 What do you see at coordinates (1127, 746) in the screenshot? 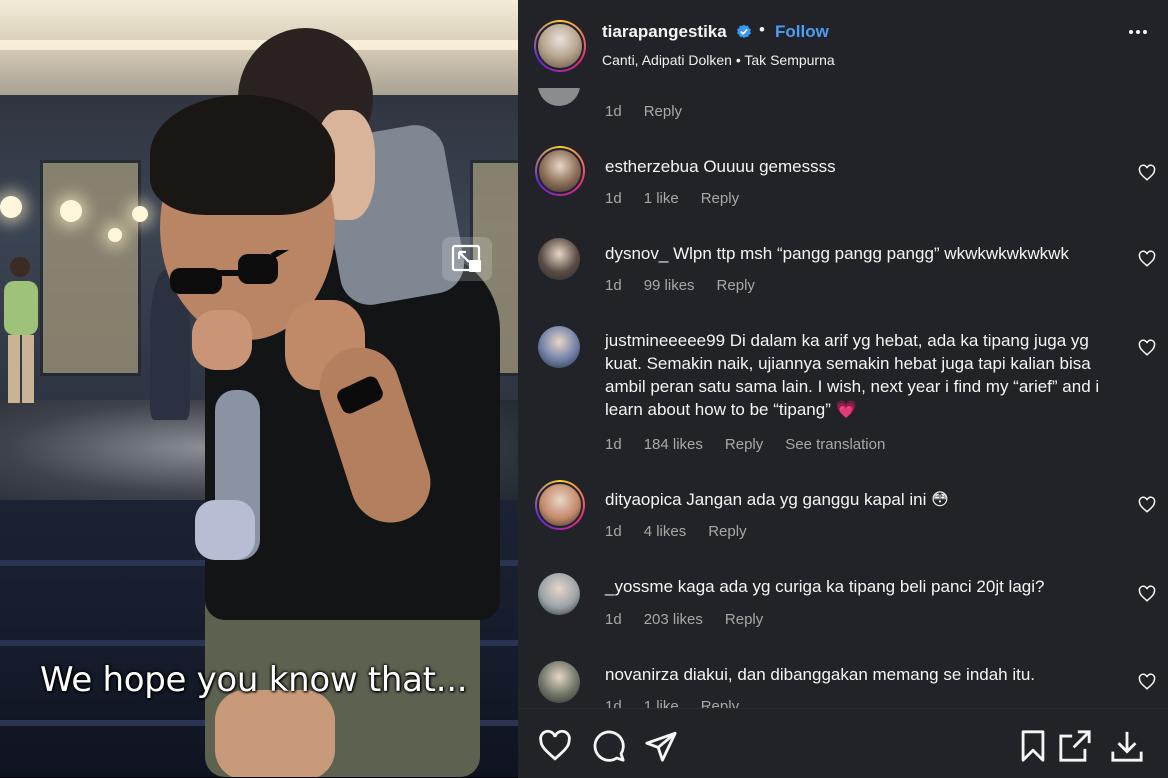
I see `download-icon` at bounding box center [1127, 746].